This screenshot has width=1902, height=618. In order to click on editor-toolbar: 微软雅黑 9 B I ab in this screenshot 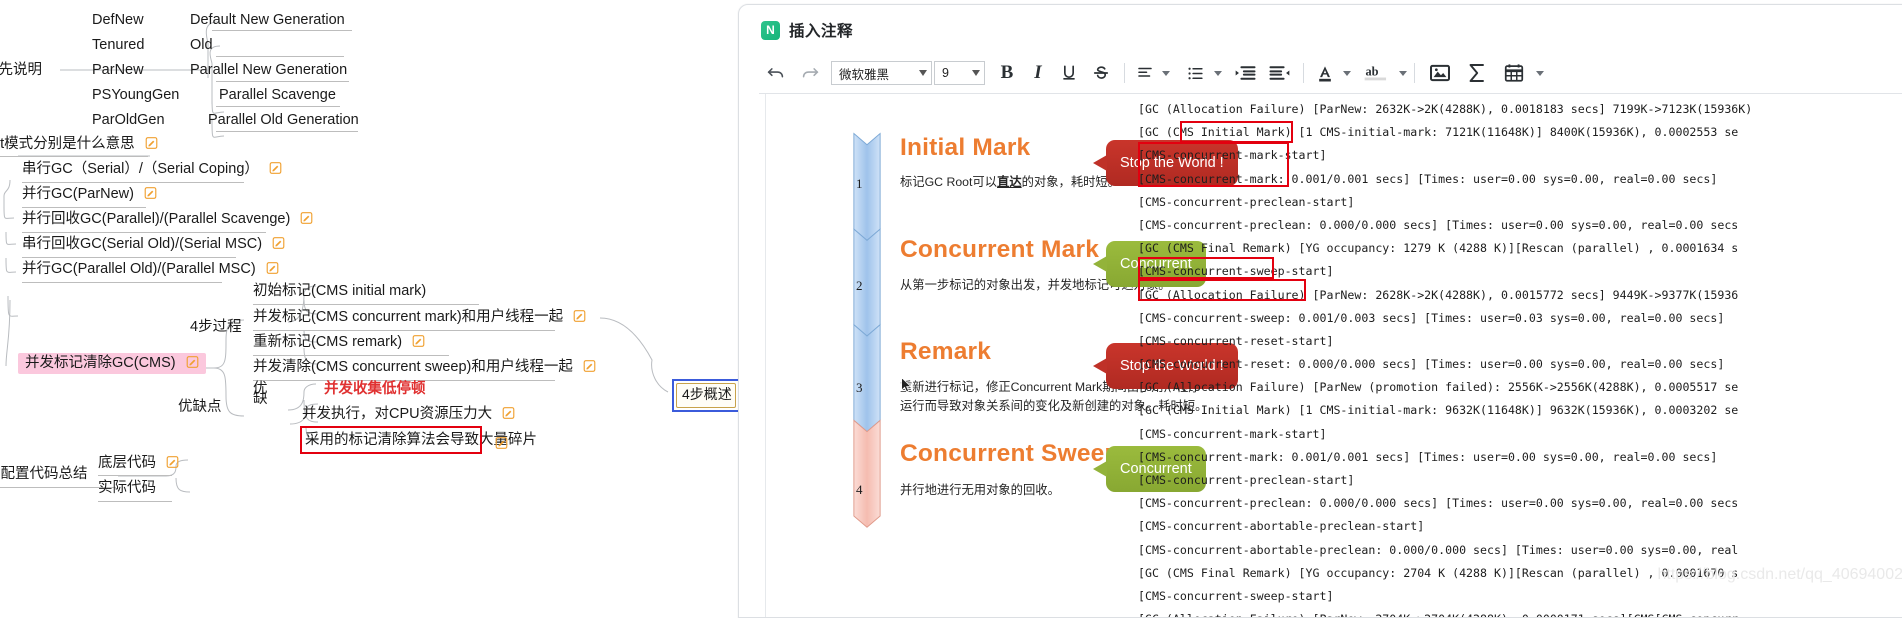, I will do `click(1330, 73)`.